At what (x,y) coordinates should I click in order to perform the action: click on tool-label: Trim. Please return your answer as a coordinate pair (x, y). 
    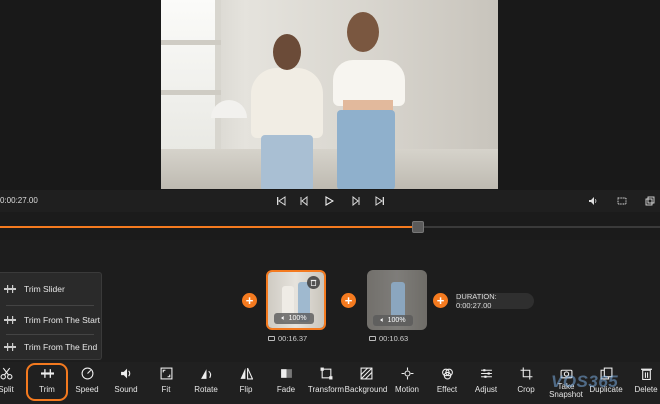
    Looking at the image, I should click on (47, 389).